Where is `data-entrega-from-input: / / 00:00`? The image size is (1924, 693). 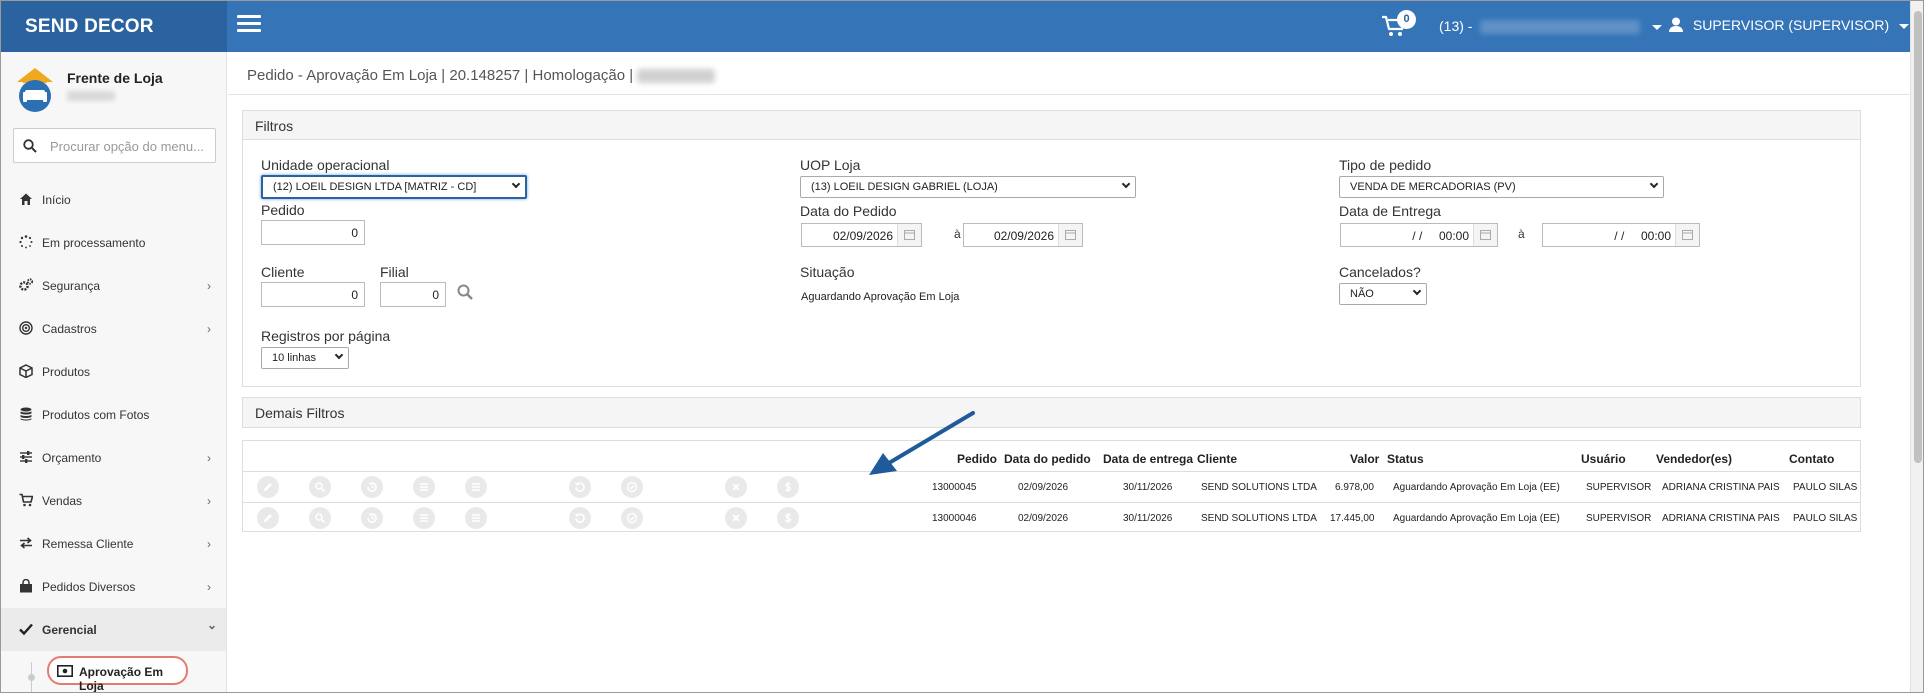
data-entrega-from-input: / / 00:00 is located at coordinates (1419, 235).